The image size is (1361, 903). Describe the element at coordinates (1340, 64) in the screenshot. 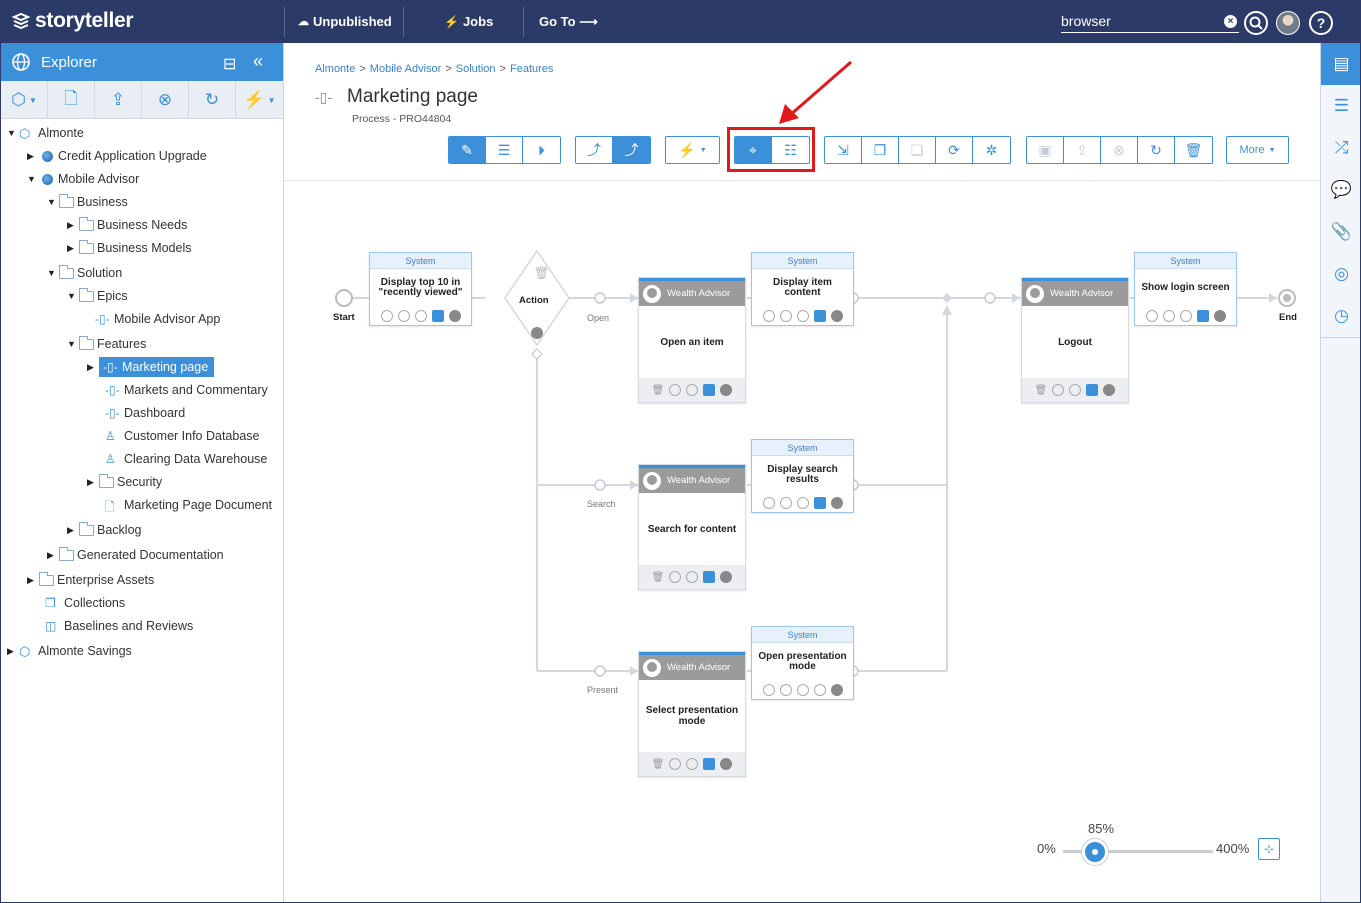

I see `properties-tab: ▤` at that location.